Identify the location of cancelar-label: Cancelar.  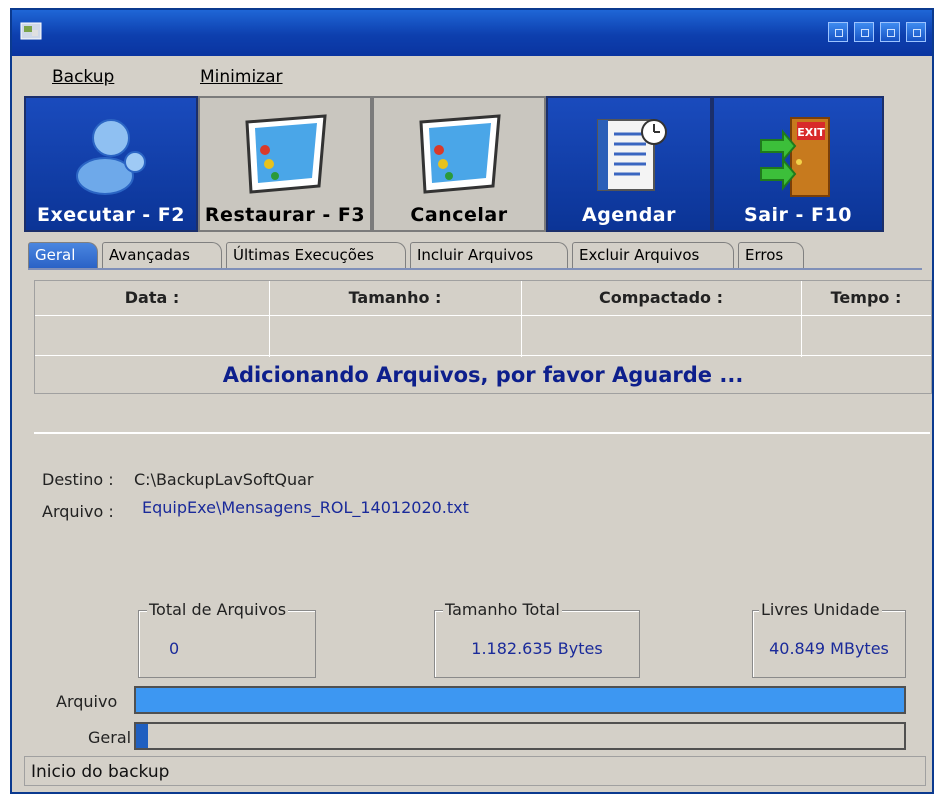
(459, 215).